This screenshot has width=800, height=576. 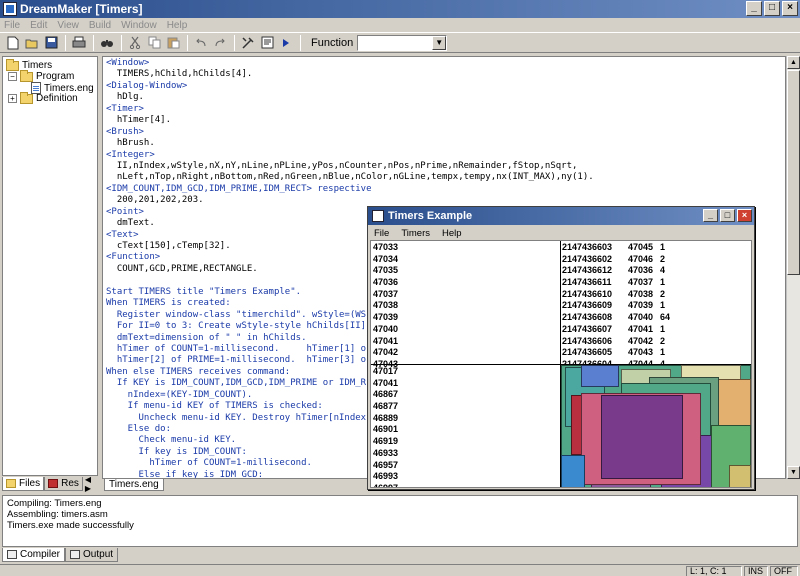 What do you see at coordinates (561, 216) in the screenshot?
I see `child-titlebar: Timers Example _ □ ×` at bounding box center [561, 216].